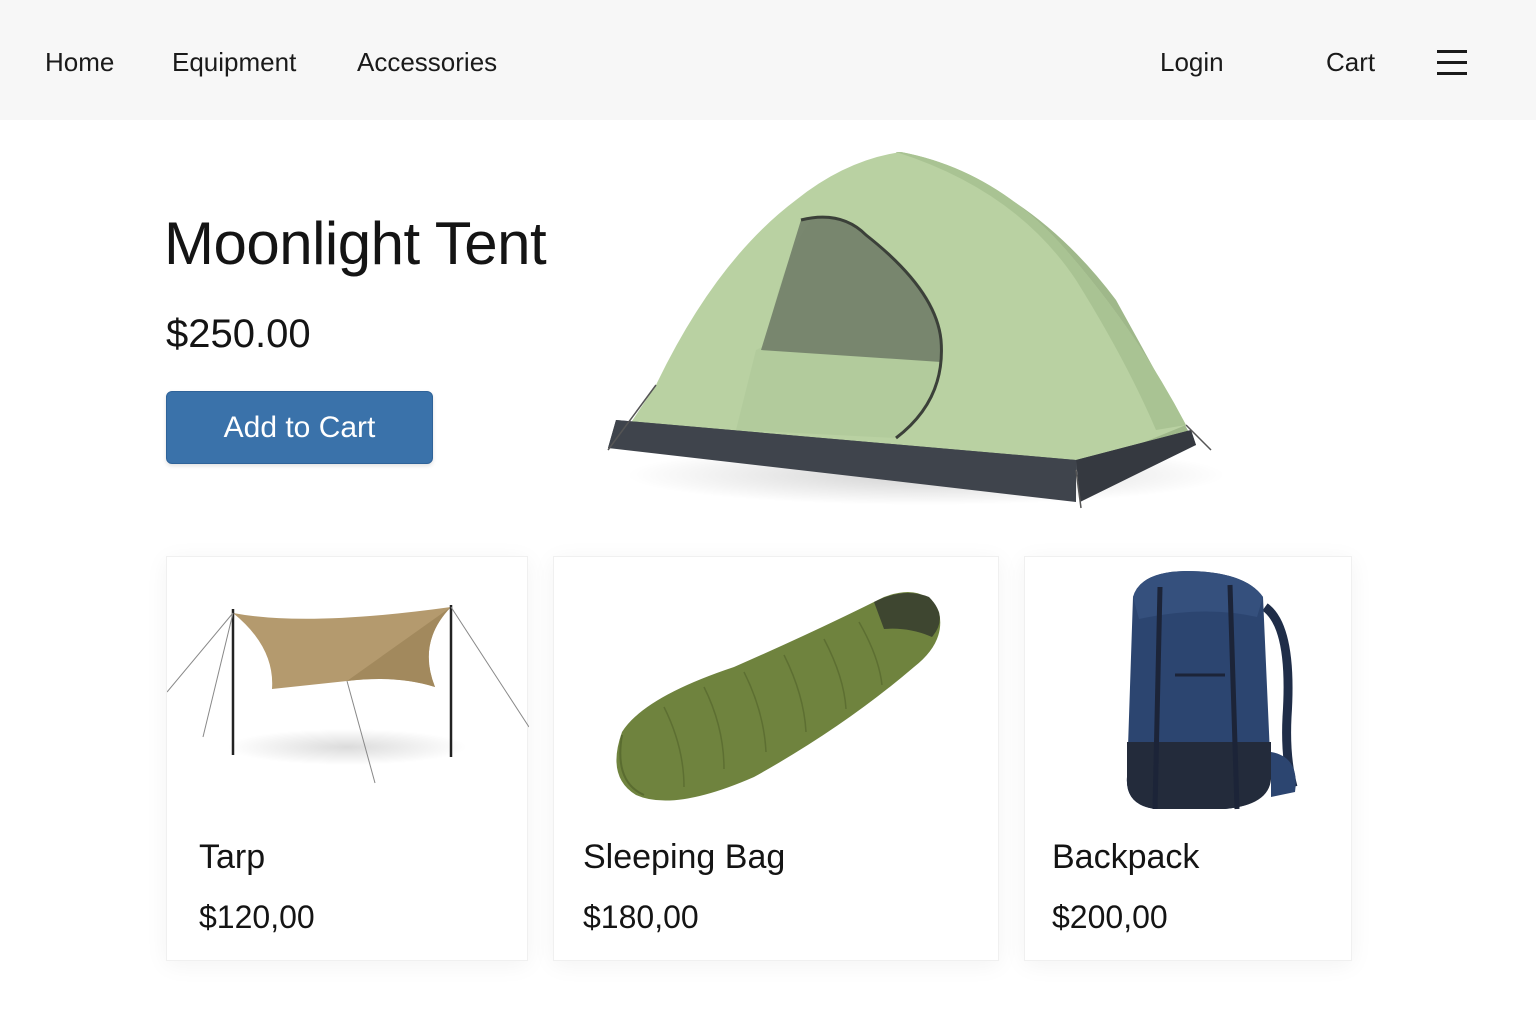 This screenshot has height=1024, width=1536. Describe the element at coordinates (1452, 62) in the screenshot. I see `hamburger-menu-icon` at that location.